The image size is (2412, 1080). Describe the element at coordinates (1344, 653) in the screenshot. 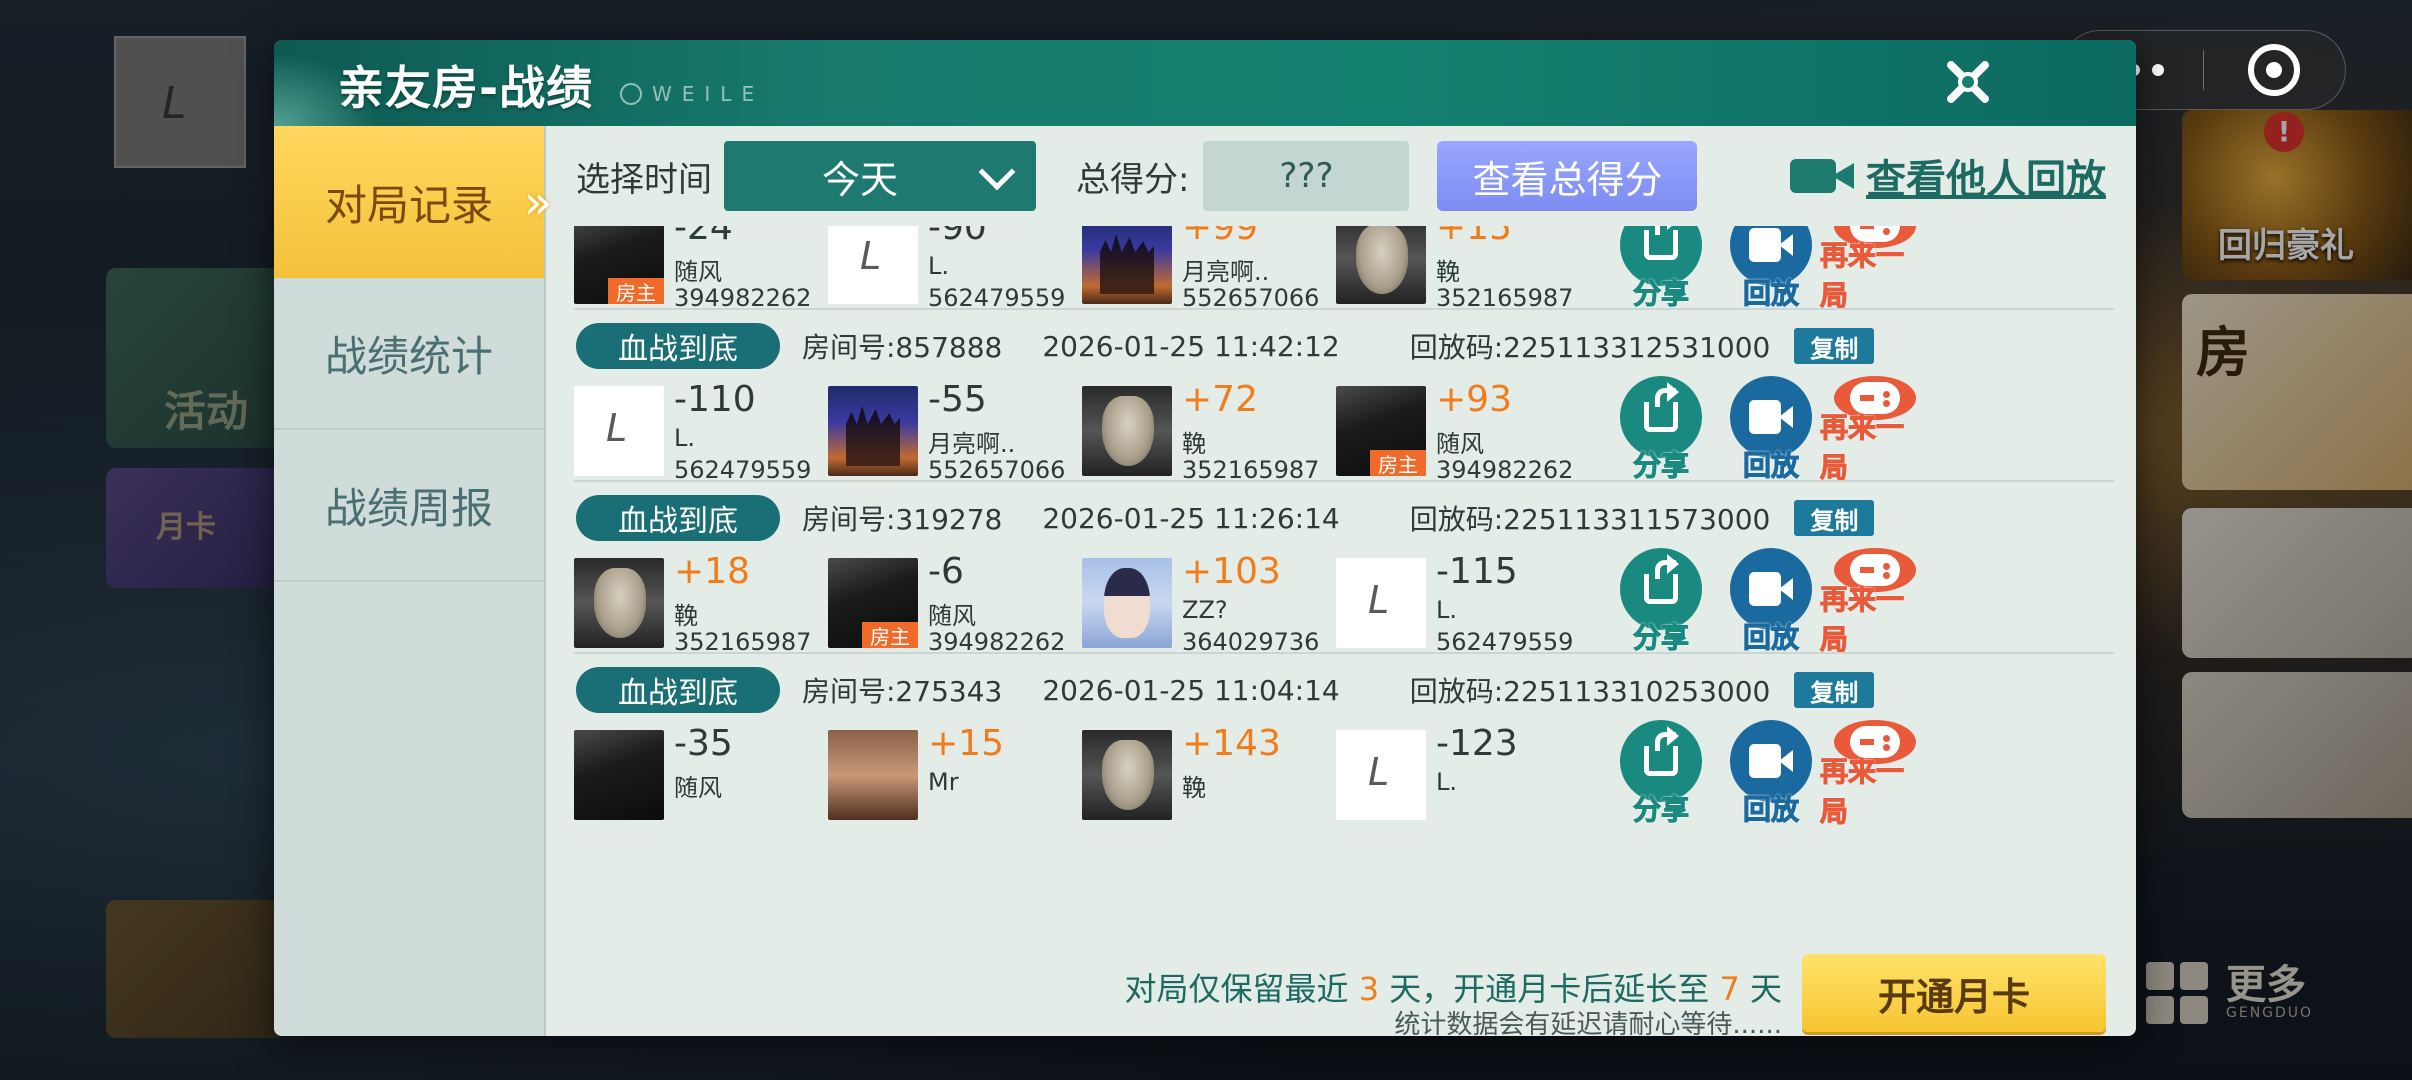

I see `record-divider` at that location.